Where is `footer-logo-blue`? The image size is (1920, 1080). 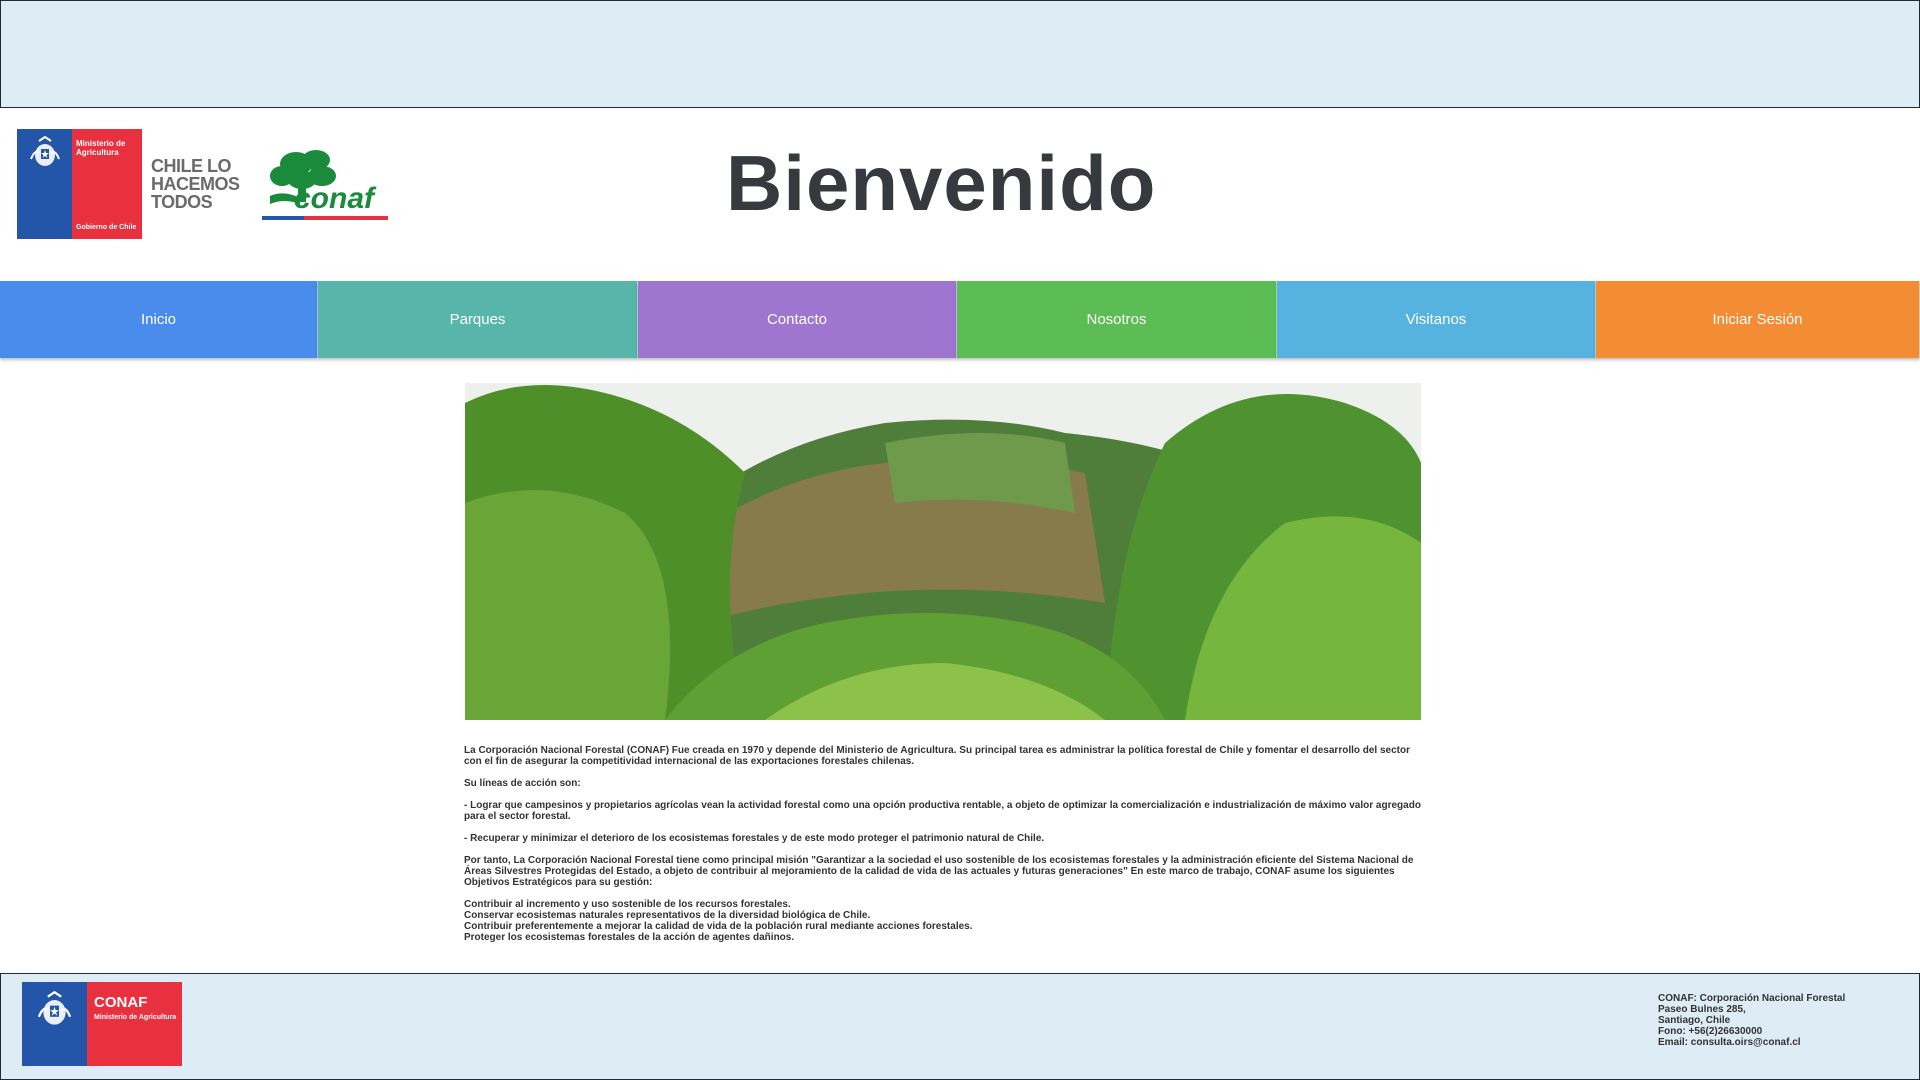 footer-logo-blue is located at coordinates (54, 1024).